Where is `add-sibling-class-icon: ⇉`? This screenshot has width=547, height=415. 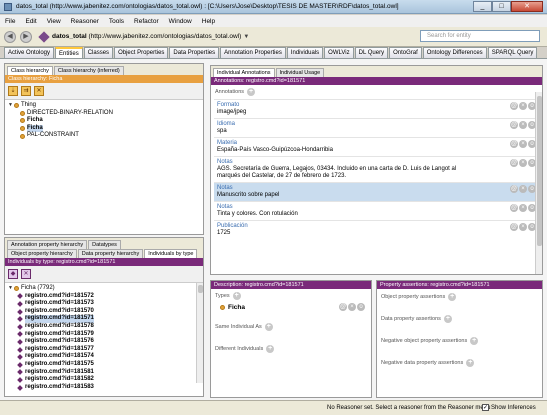 add-sibling-class-icon: ⇉ is located at coordinates (26, 91).